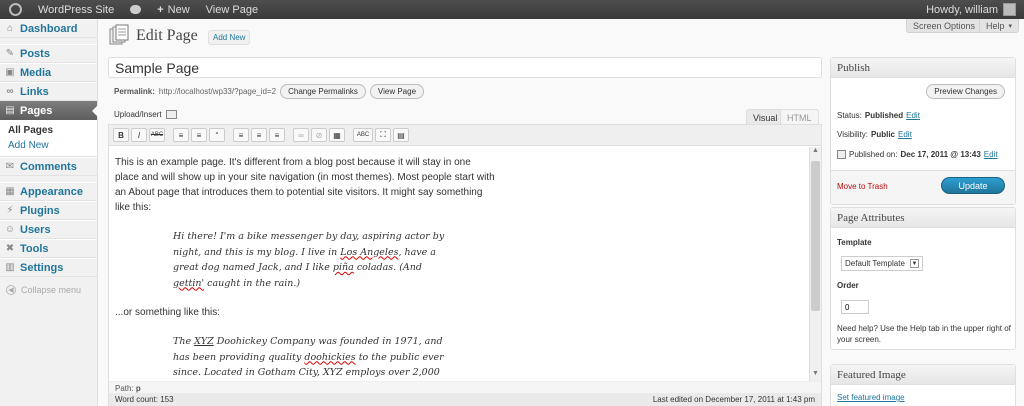 The width and height of the screenshot is (1024, 406). What do you see at coordinates (905, 134) in the screenshot?
I see `edit-visibility-link: Edit` at bounding box center [905, 134].